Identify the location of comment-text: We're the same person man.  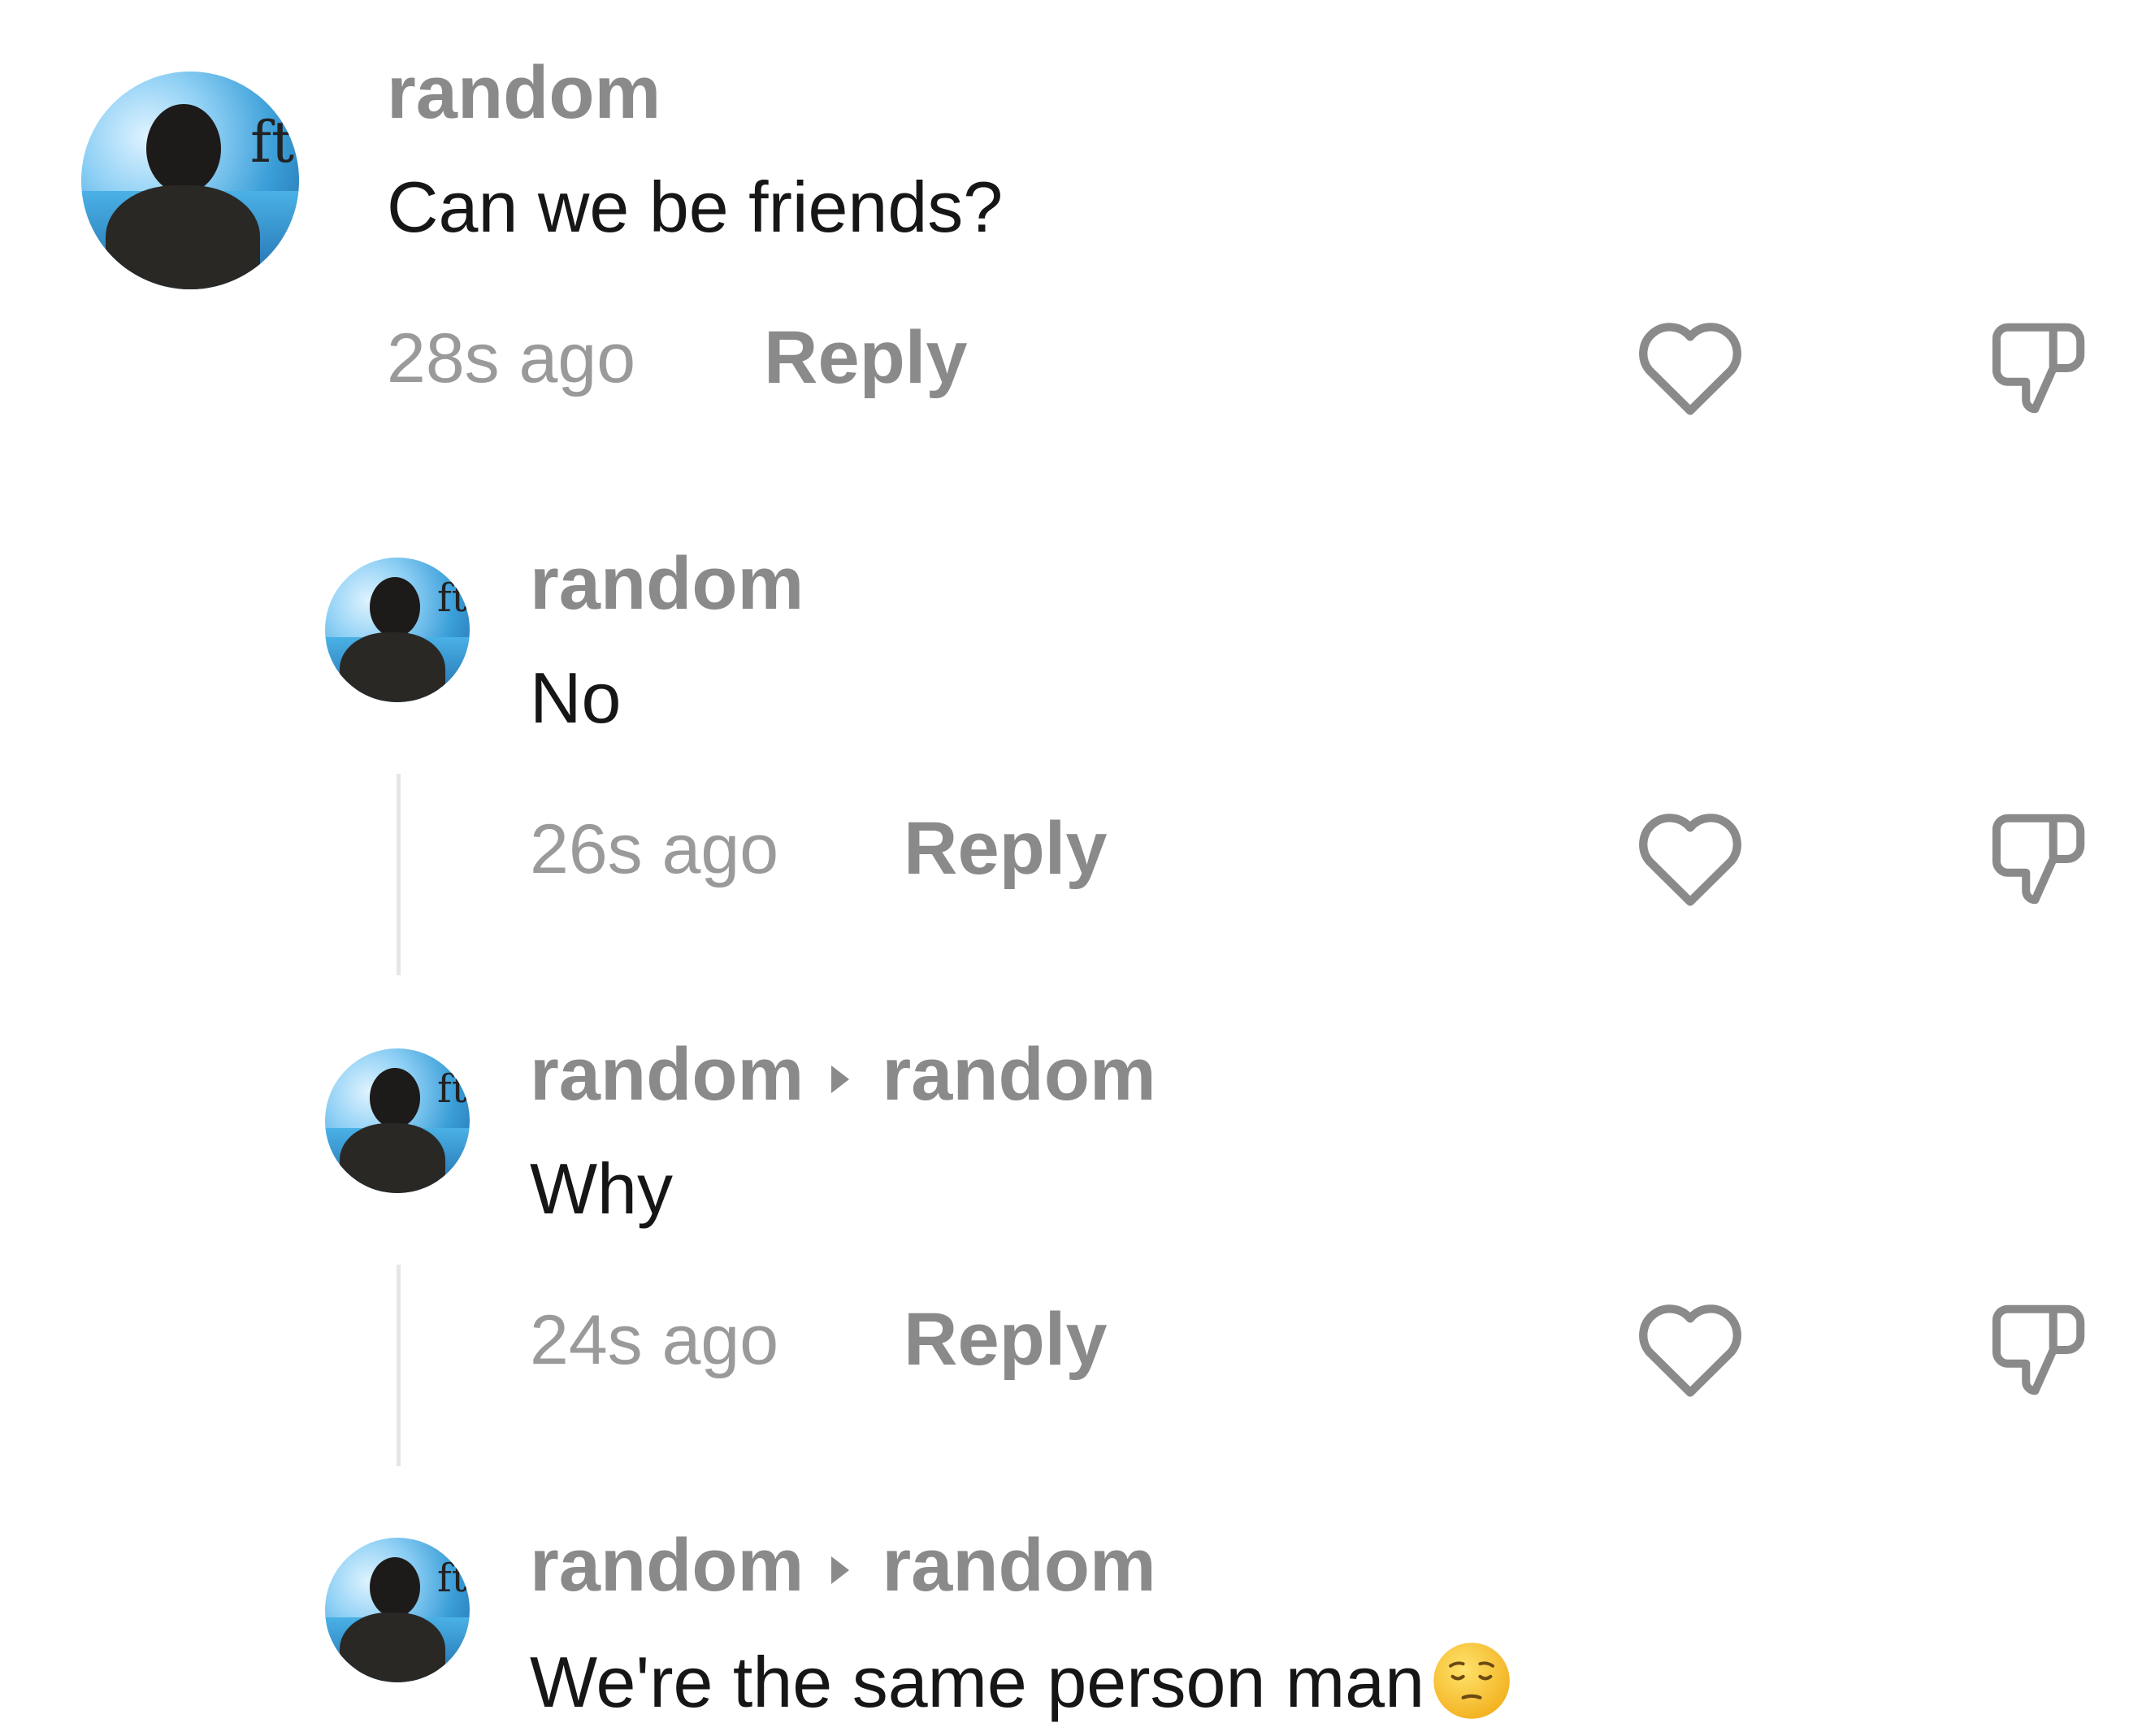
(978, 1682).